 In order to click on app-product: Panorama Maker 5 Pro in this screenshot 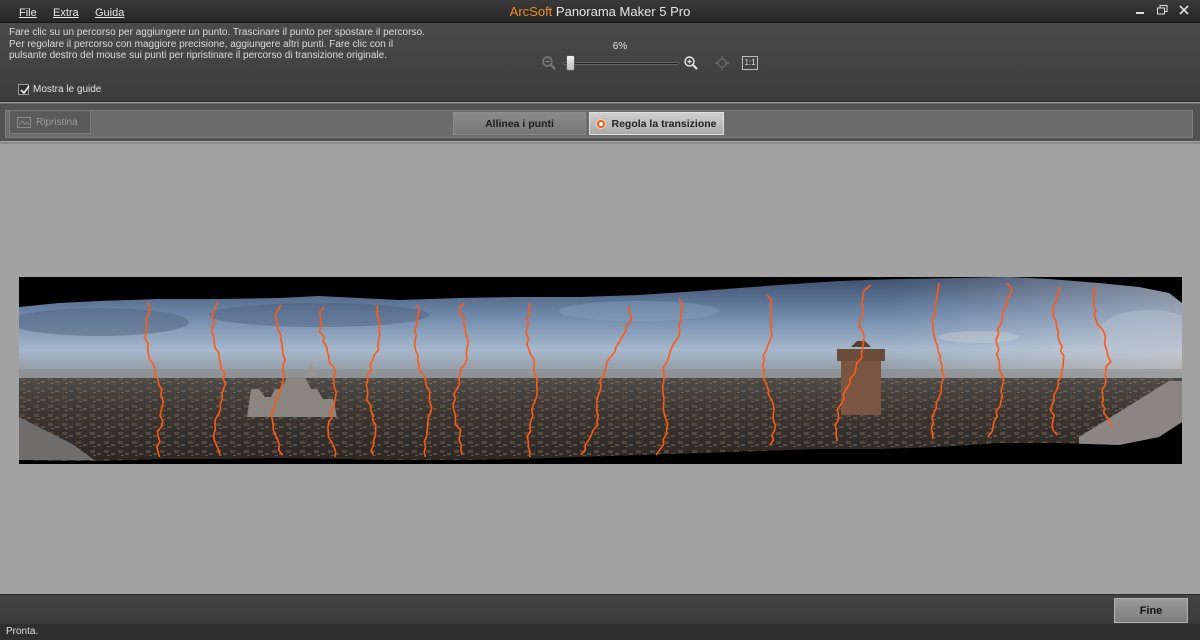, I will do `click(623, 11)`.